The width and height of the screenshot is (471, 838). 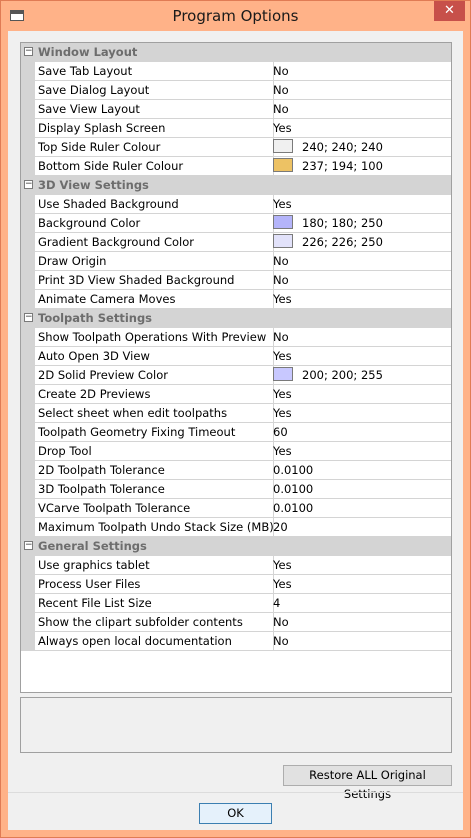 I want to click on property-value-text: 200; 200; 255, so click(x=342, y=375).